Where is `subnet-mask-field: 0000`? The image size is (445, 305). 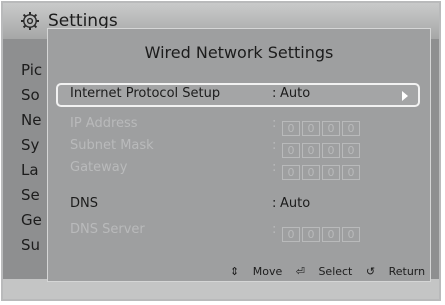 subnet-mask-field: 0000 is located at coordinates (322, 148).